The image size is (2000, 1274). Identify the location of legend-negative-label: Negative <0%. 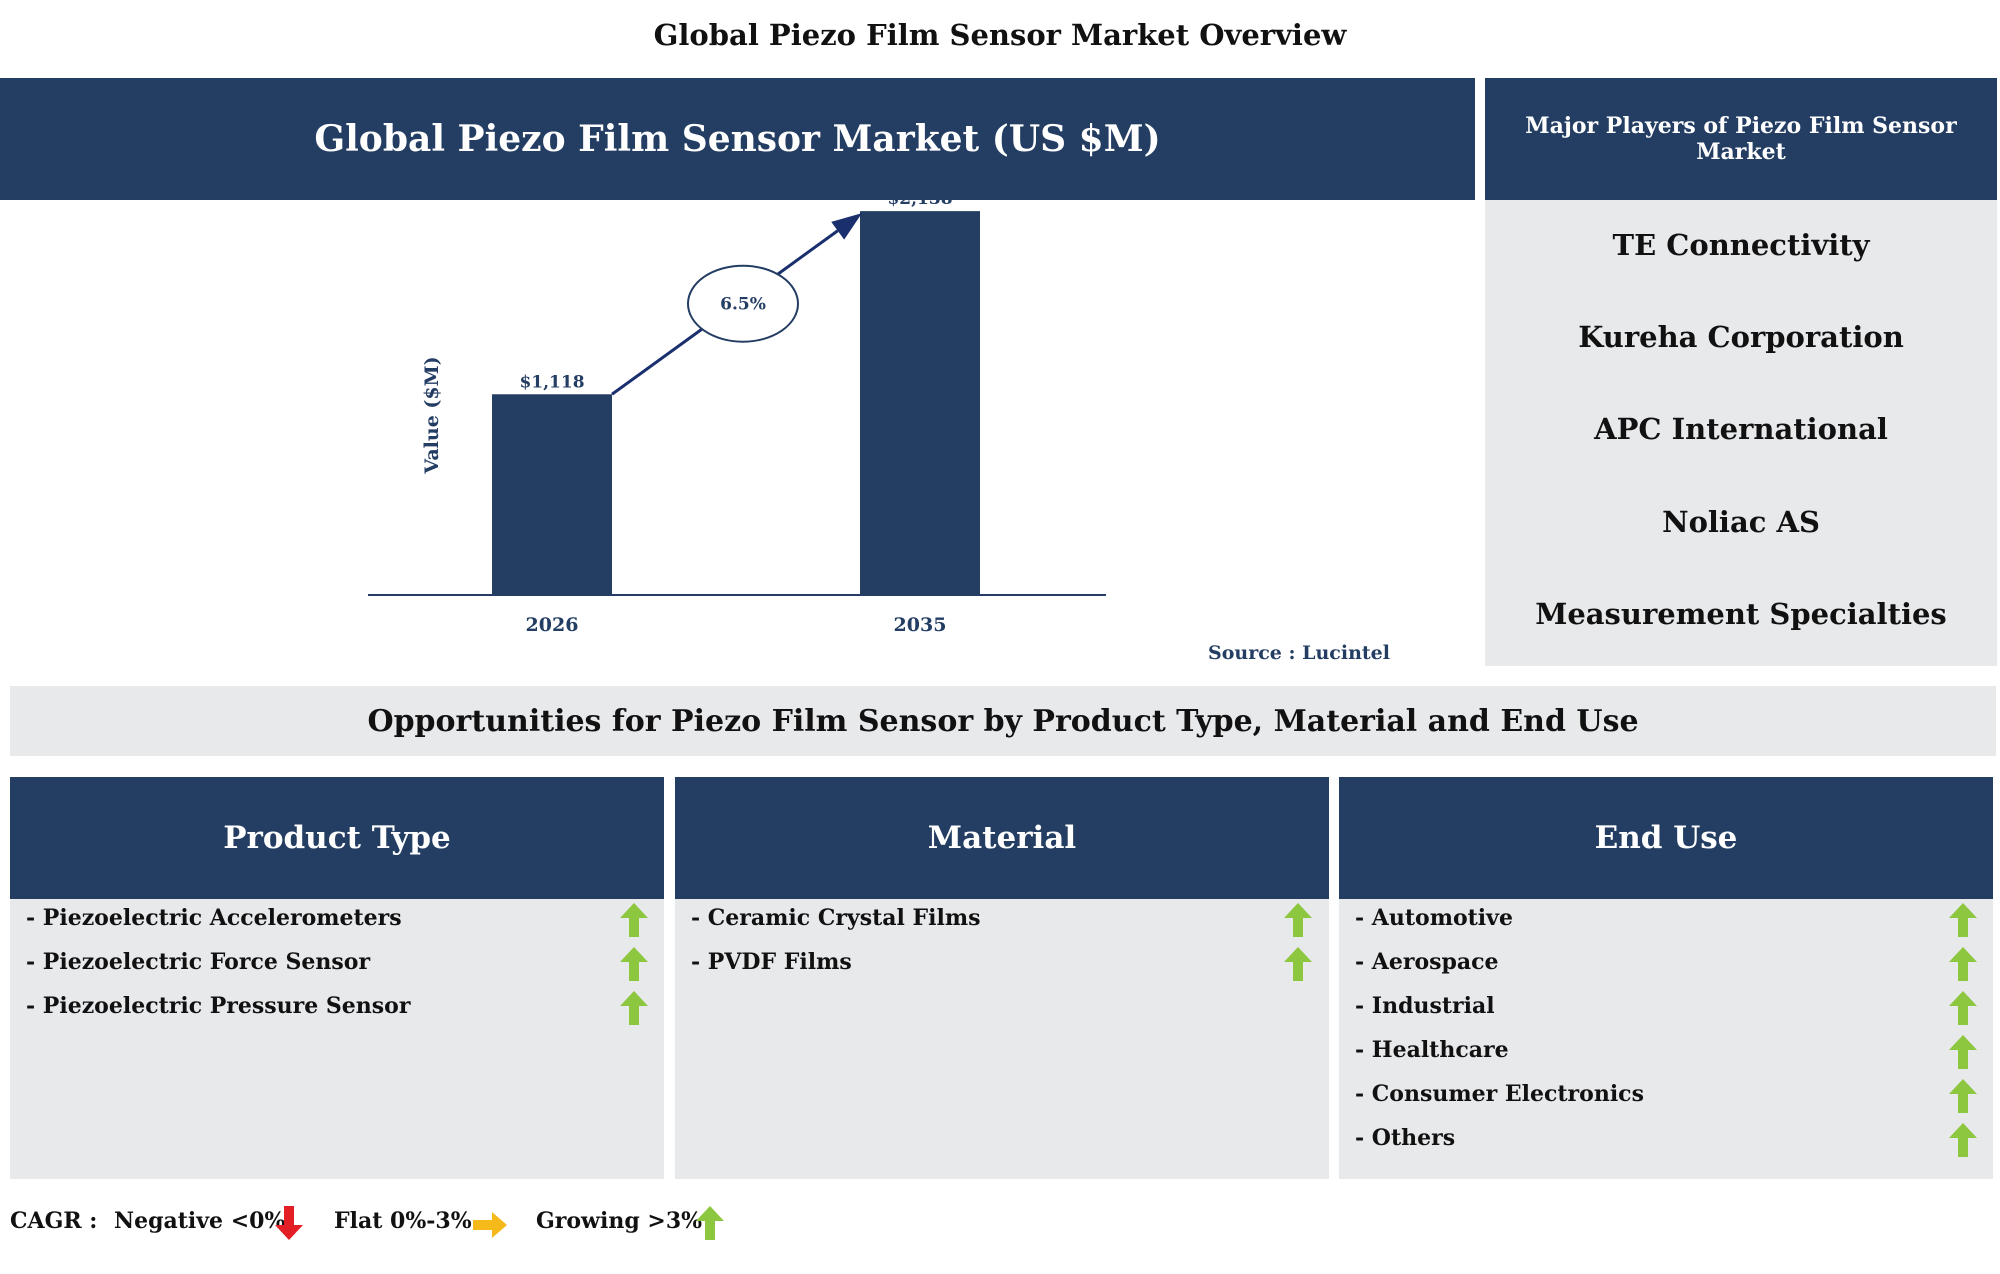
(200, 1221).